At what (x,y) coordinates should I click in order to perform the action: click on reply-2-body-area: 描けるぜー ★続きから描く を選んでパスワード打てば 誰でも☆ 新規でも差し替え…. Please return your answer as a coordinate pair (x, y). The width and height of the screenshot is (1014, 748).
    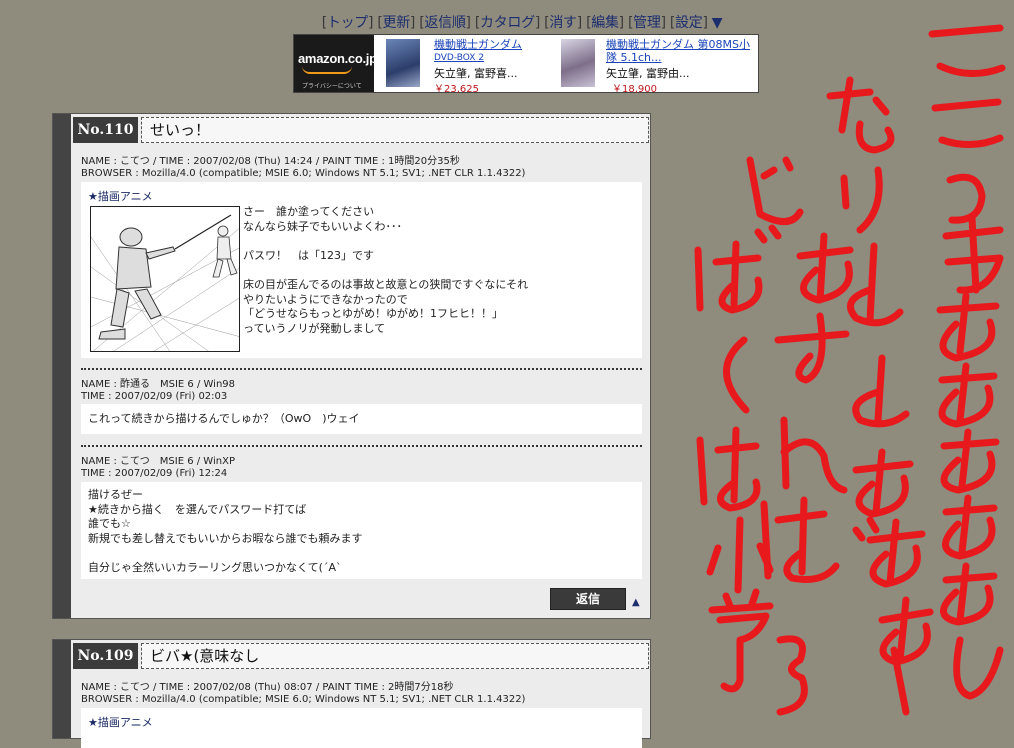
    Looking at the image, I should click on (361, 530).